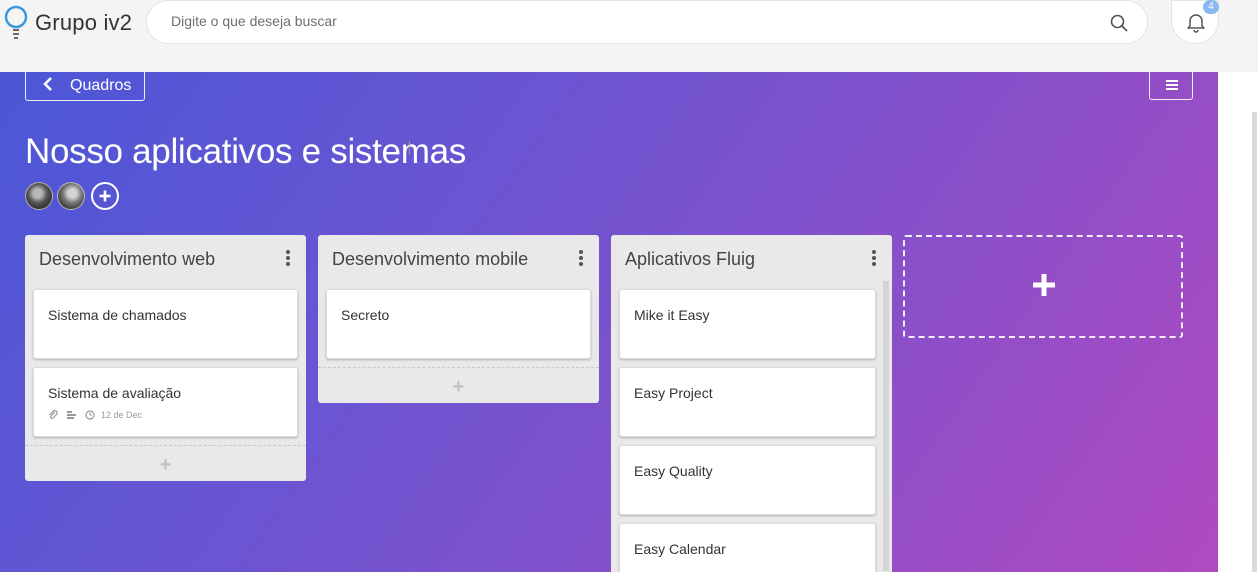 Image resolution: width=1258 pixels, height=572 pixels. Describe the element at coordinates (165, 402) in the screenshot. I see `card: Sistema de avaliação 12 de Dec` at that location.